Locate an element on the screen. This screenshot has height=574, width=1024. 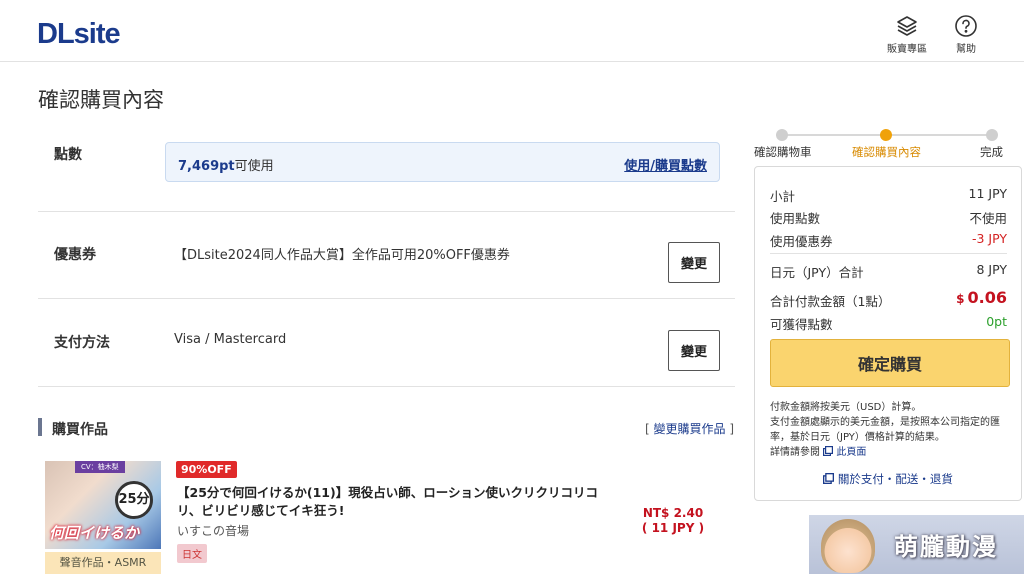
earn-points-value: 0pt is located at coordinates (996, 321).